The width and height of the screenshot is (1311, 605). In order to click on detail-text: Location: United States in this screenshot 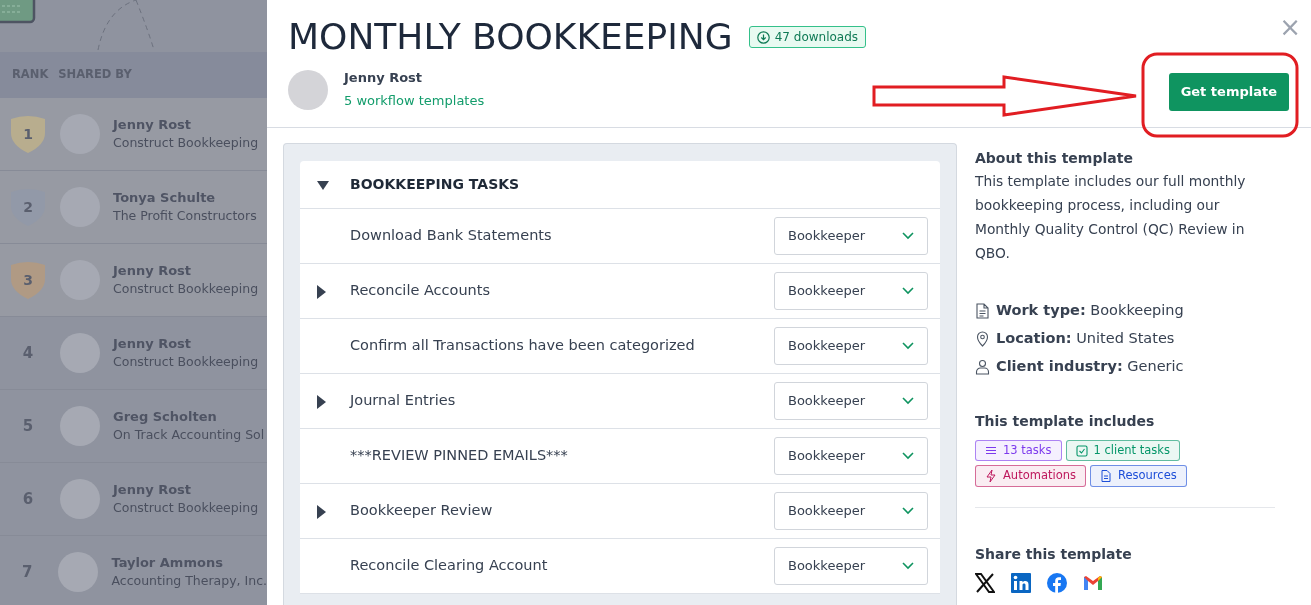, I will do `click(1085, 339)`.